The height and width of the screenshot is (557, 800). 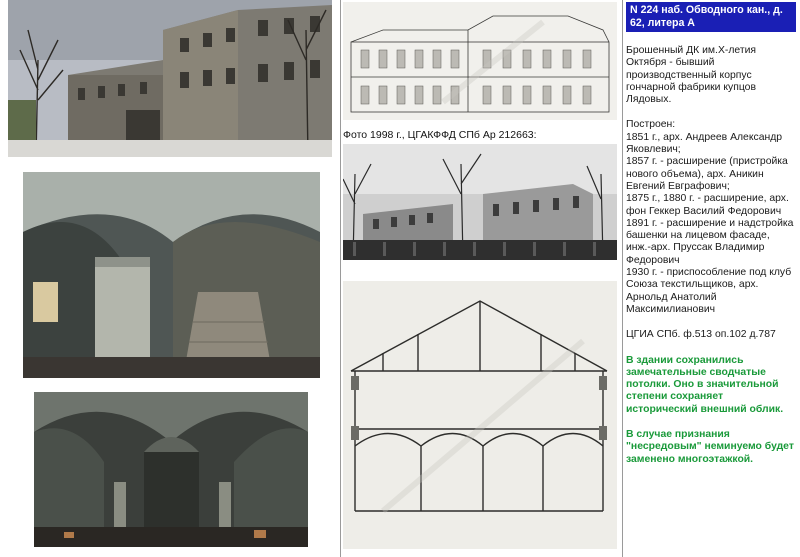 What do you see at coordinates (701, 335) in the screenshot?
I see `archive-reference: ЦГИА СПб. ф.513 оп.102 д.787` at bounding box center [701, 335].